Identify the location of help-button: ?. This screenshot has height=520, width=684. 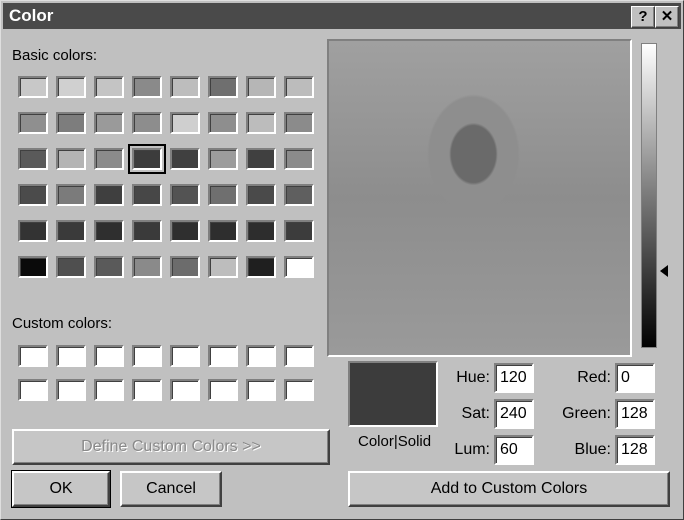
(643, 17).